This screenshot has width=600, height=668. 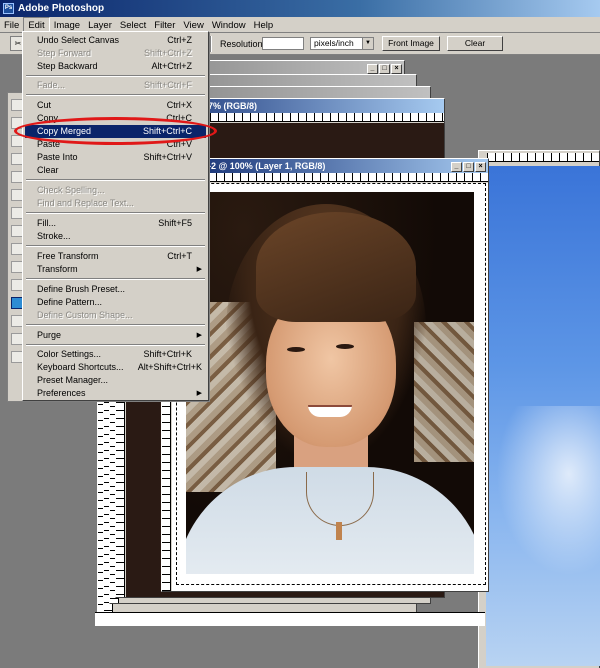 What do you see at coordinates (290, 619) in the screenshot?
I see `horizontal-ruler-bottom` at bounding box center [290, 619].